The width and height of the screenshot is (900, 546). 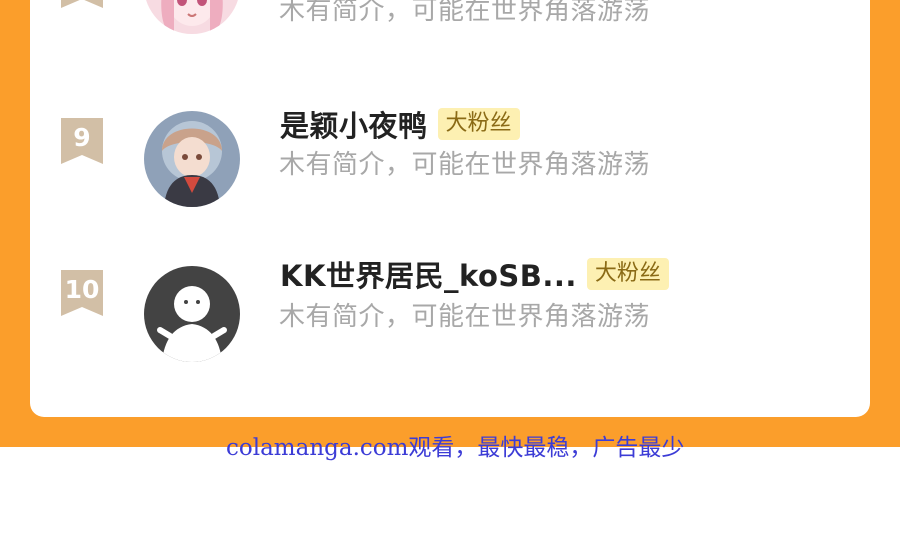 I want to click on rank-ribbon: 9, so click(x=82, y=141).